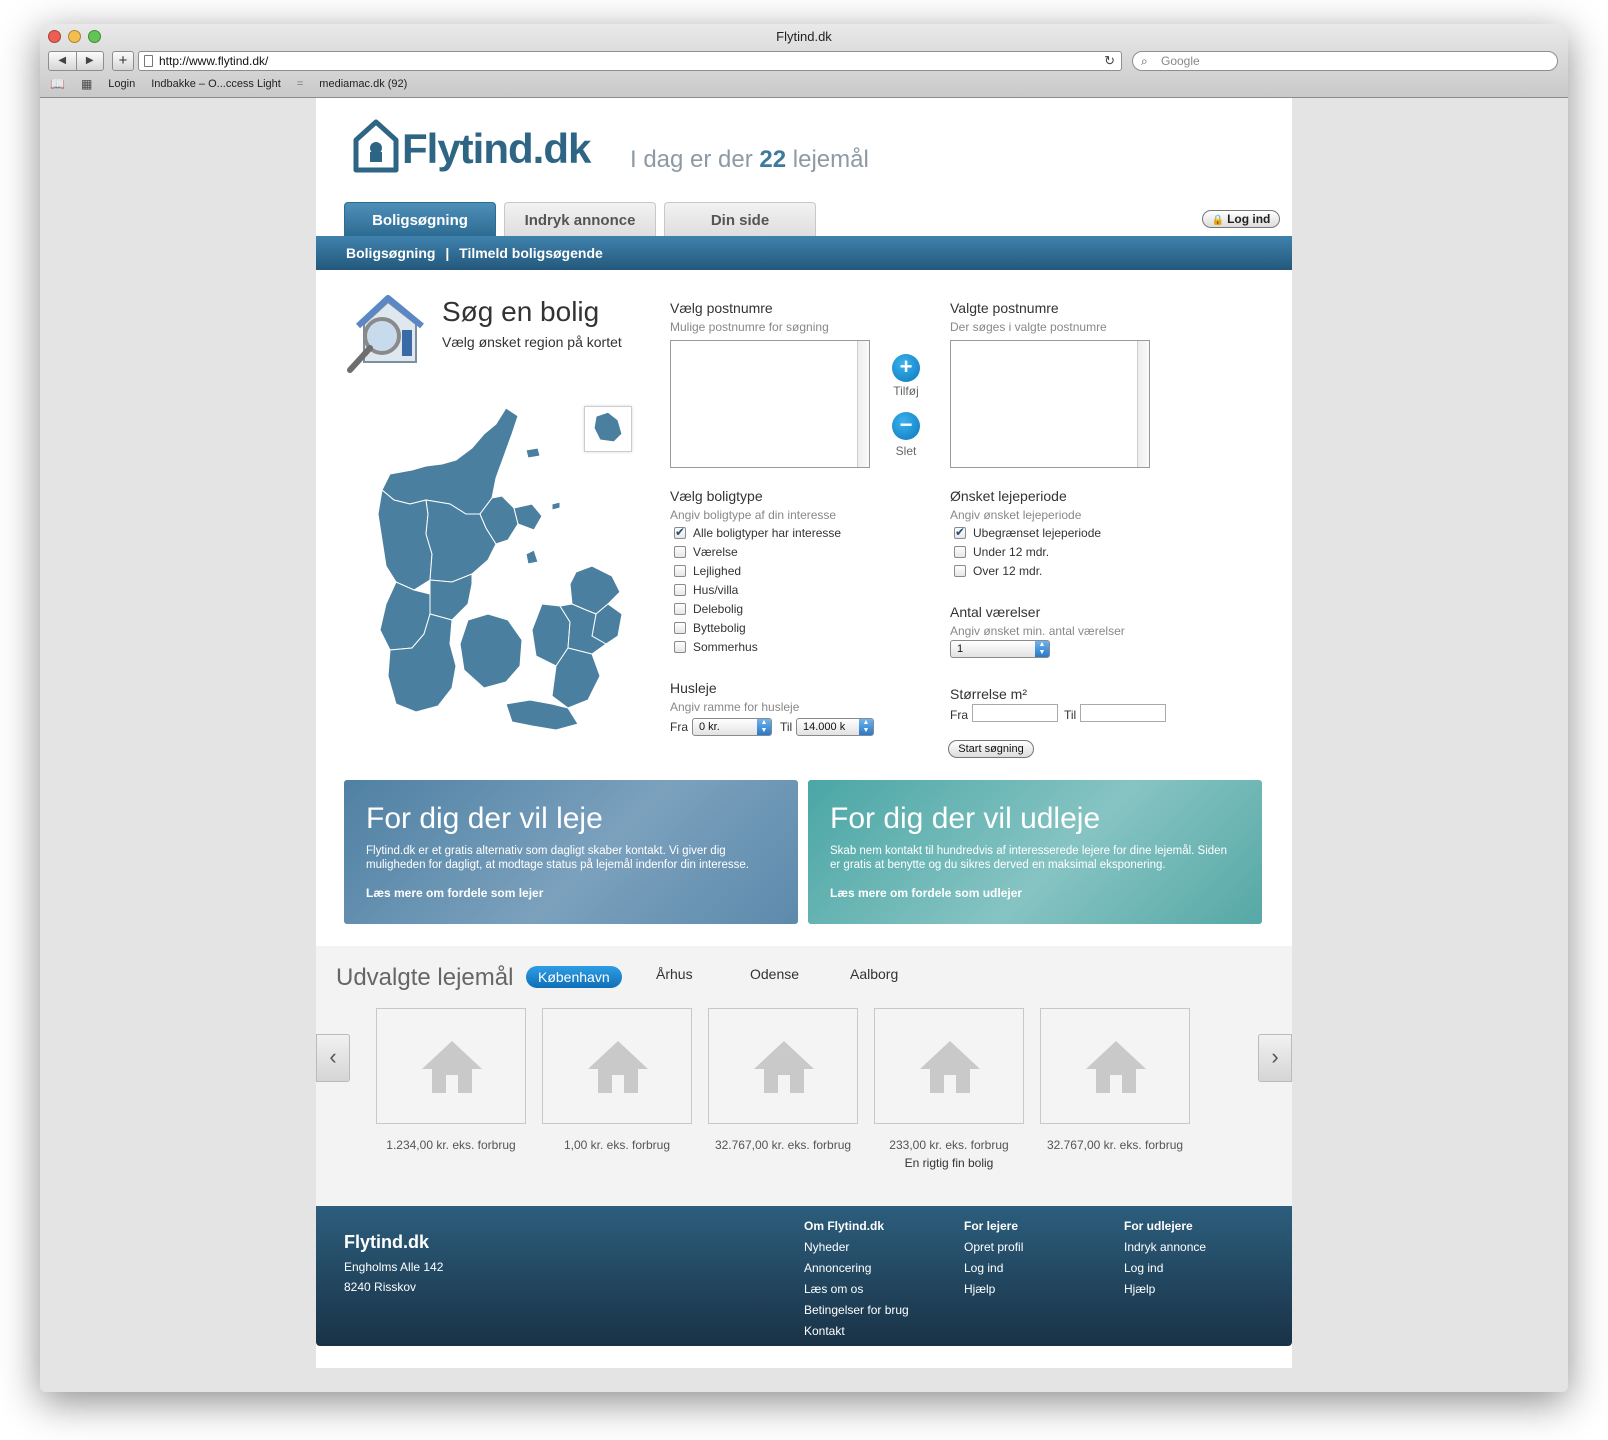  What do you see at coordinates (216, 84) in the screenshot?
I see `bookmark-inbox: Indbakke – O...ccess Light` at bounding box center [216, 84].